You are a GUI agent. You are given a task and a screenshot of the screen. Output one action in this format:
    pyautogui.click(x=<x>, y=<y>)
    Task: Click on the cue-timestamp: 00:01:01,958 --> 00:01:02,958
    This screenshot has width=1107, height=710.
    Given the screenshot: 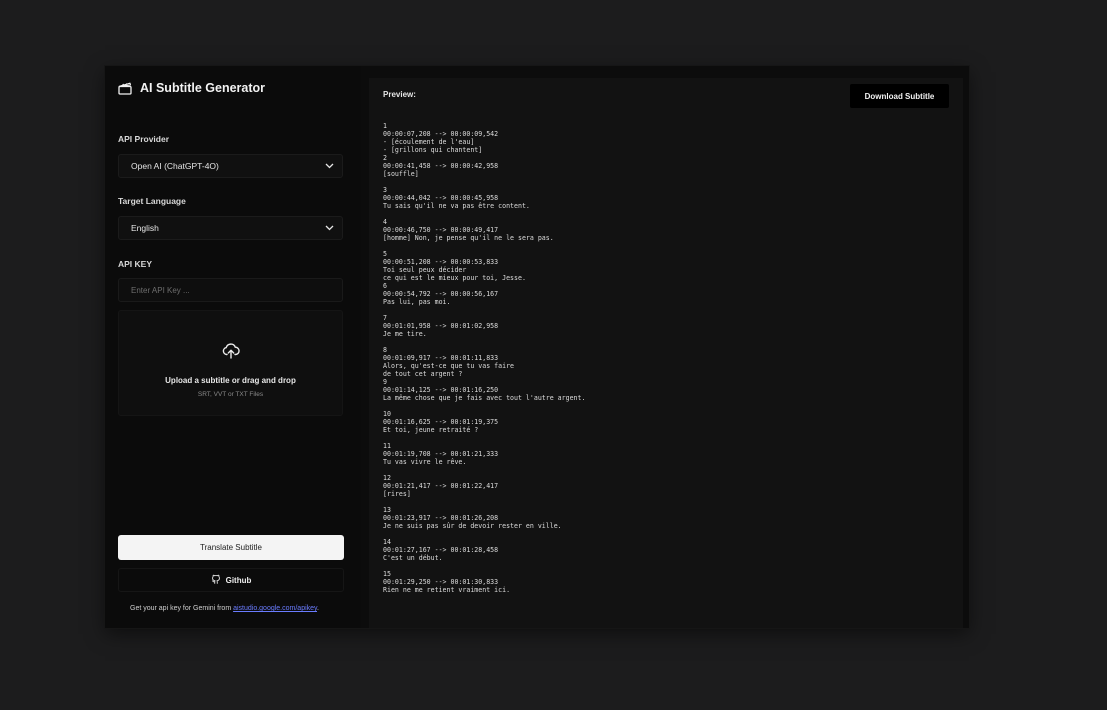 What is the action you would take?
    pyautogui.click(x=441, y=326)
    